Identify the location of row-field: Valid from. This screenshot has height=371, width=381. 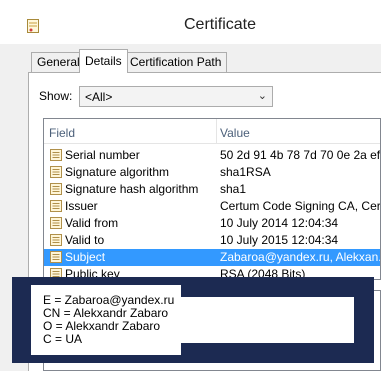
(92, 223).